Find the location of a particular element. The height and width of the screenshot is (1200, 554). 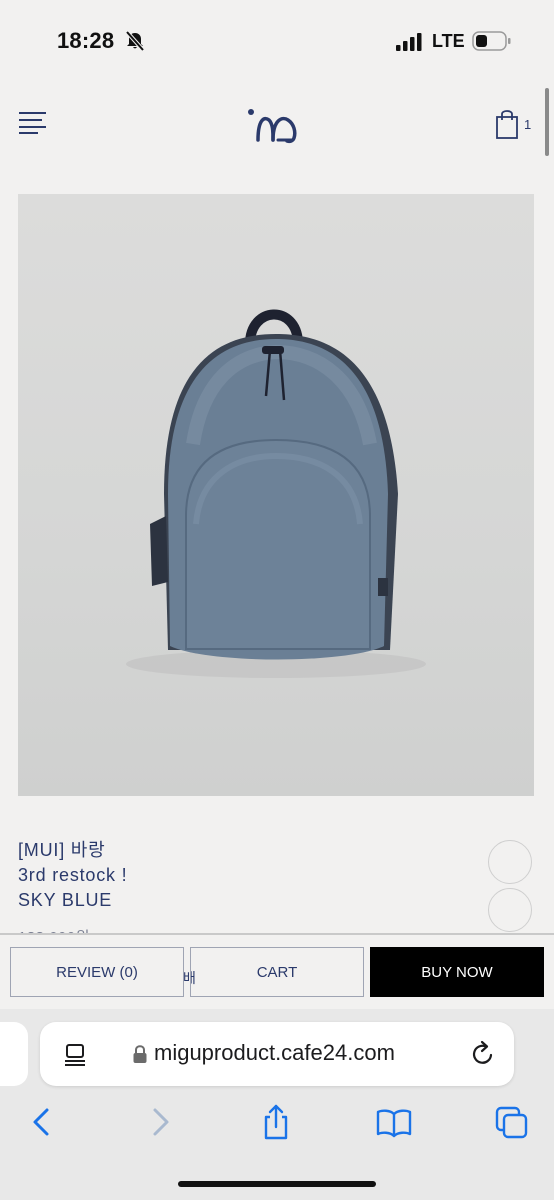

clock-time: 18:28 is located at coordinates (86, 40).